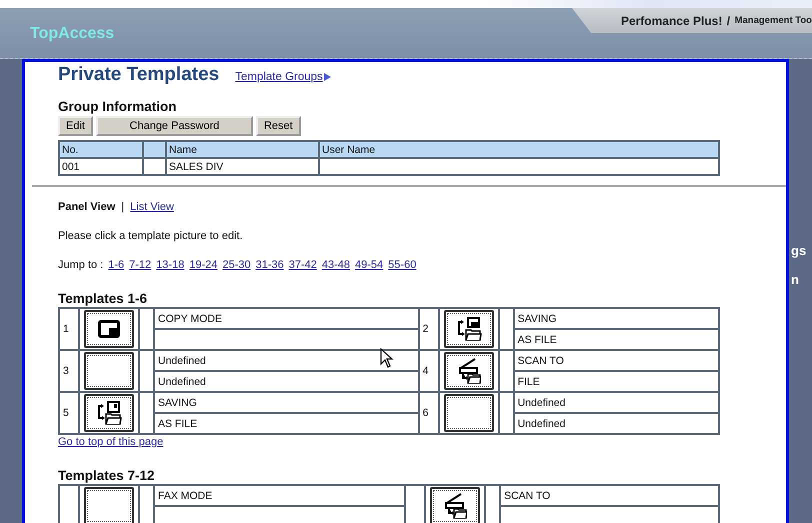  Describe the element at coordinates (203, 265) in the screenshot. I see `jump-link: 19-24` at that location.